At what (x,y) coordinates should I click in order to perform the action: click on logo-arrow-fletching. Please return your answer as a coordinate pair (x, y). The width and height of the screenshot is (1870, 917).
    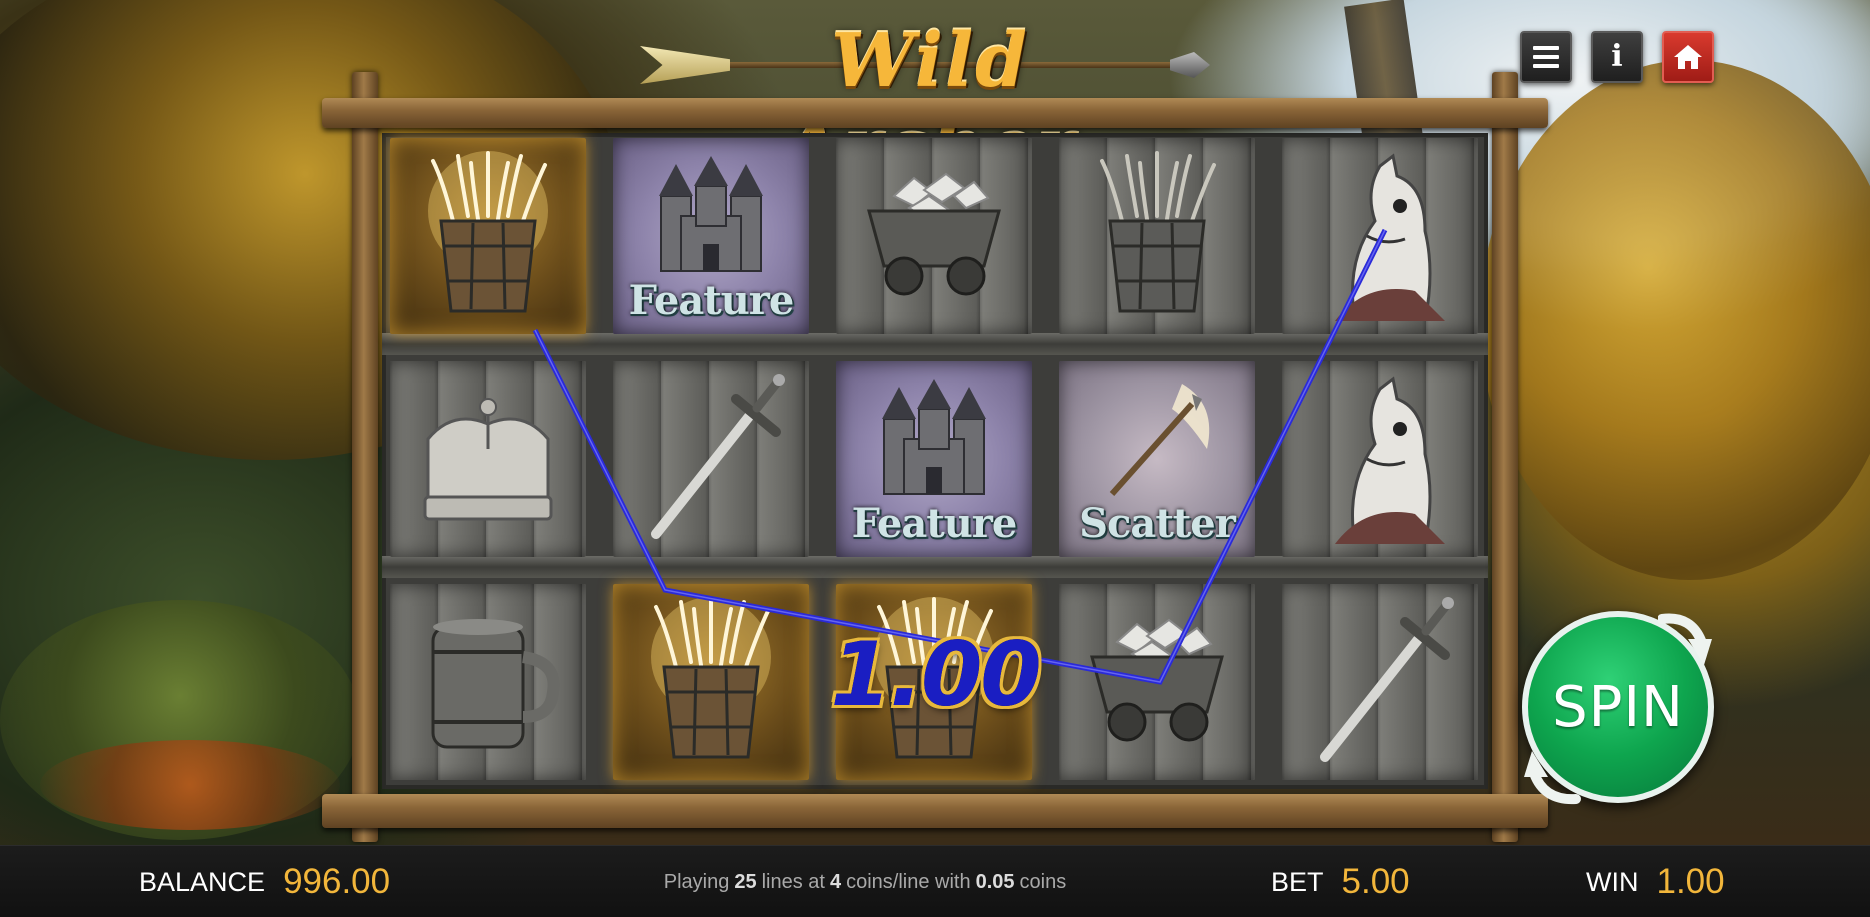
    Looking at the image, I should click on (685, 65).